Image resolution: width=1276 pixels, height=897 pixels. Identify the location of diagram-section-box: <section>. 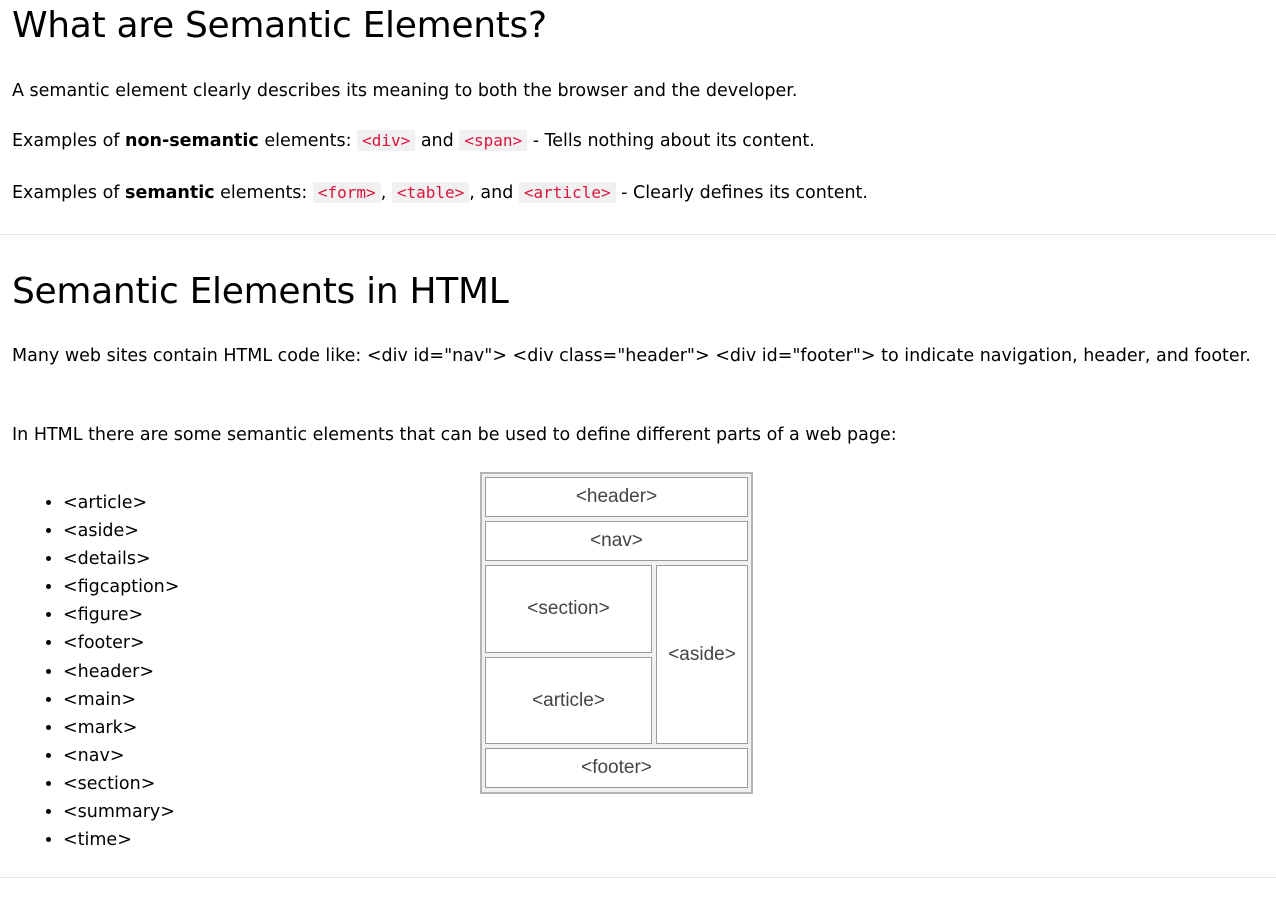
(568, 609).